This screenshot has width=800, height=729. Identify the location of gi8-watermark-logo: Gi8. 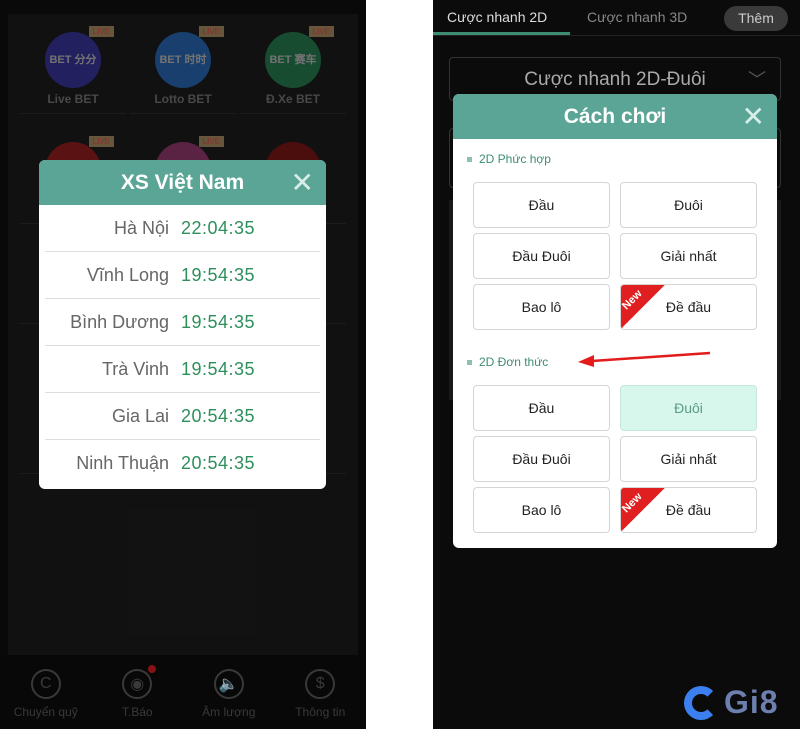
(731, 702).